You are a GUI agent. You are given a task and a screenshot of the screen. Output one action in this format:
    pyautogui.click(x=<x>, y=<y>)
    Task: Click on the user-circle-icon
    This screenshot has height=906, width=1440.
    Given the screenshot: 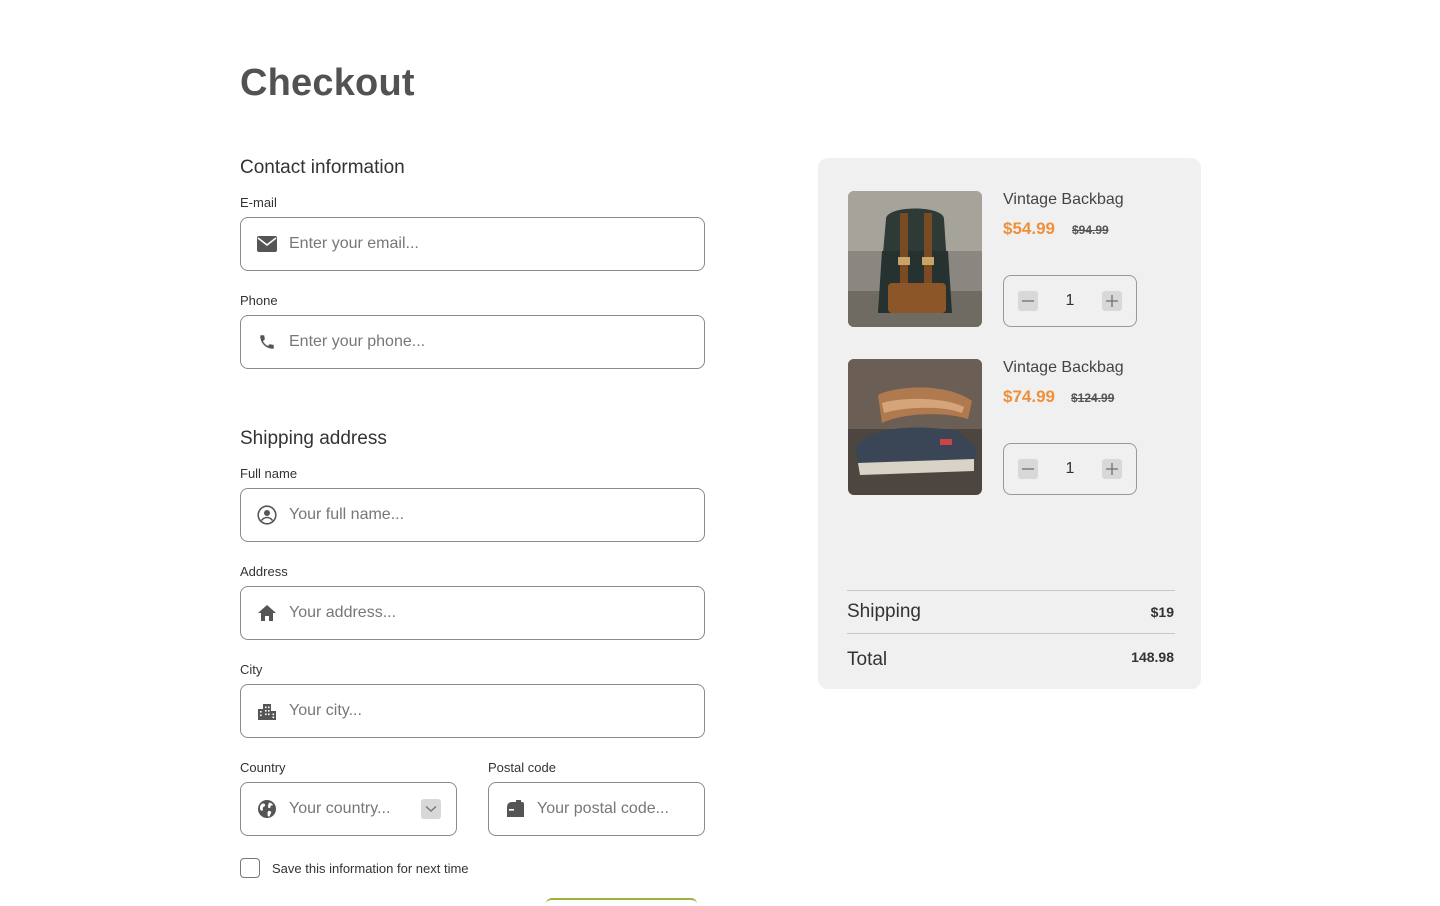 What is the action you would take?
    pyautogui.click(x=267, y=515)
    